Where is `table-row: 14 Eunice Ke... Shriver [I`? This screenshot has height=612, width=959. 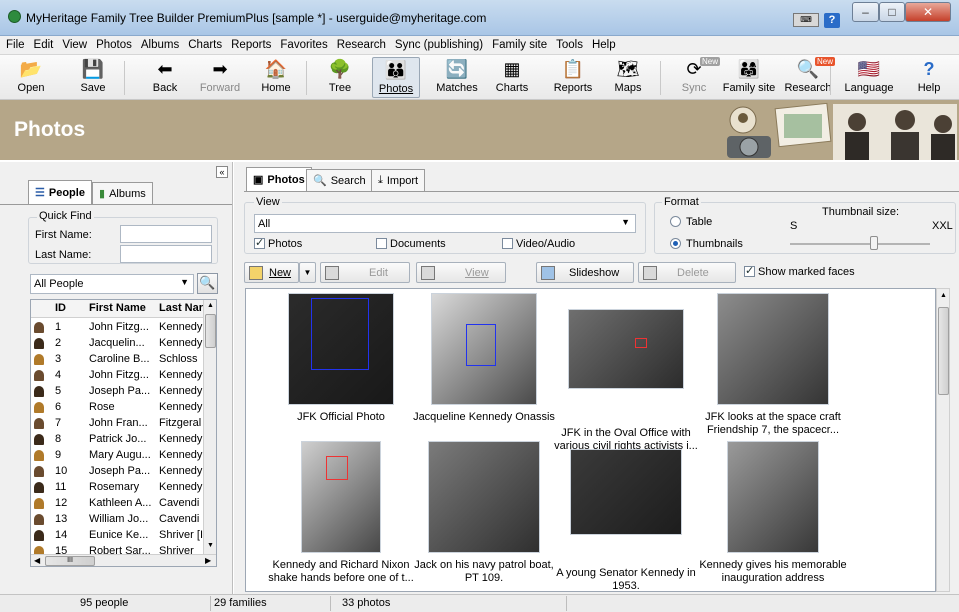 table-row: 14 Eunice Ke... Shriver [I is located at coordinates (117, 535).